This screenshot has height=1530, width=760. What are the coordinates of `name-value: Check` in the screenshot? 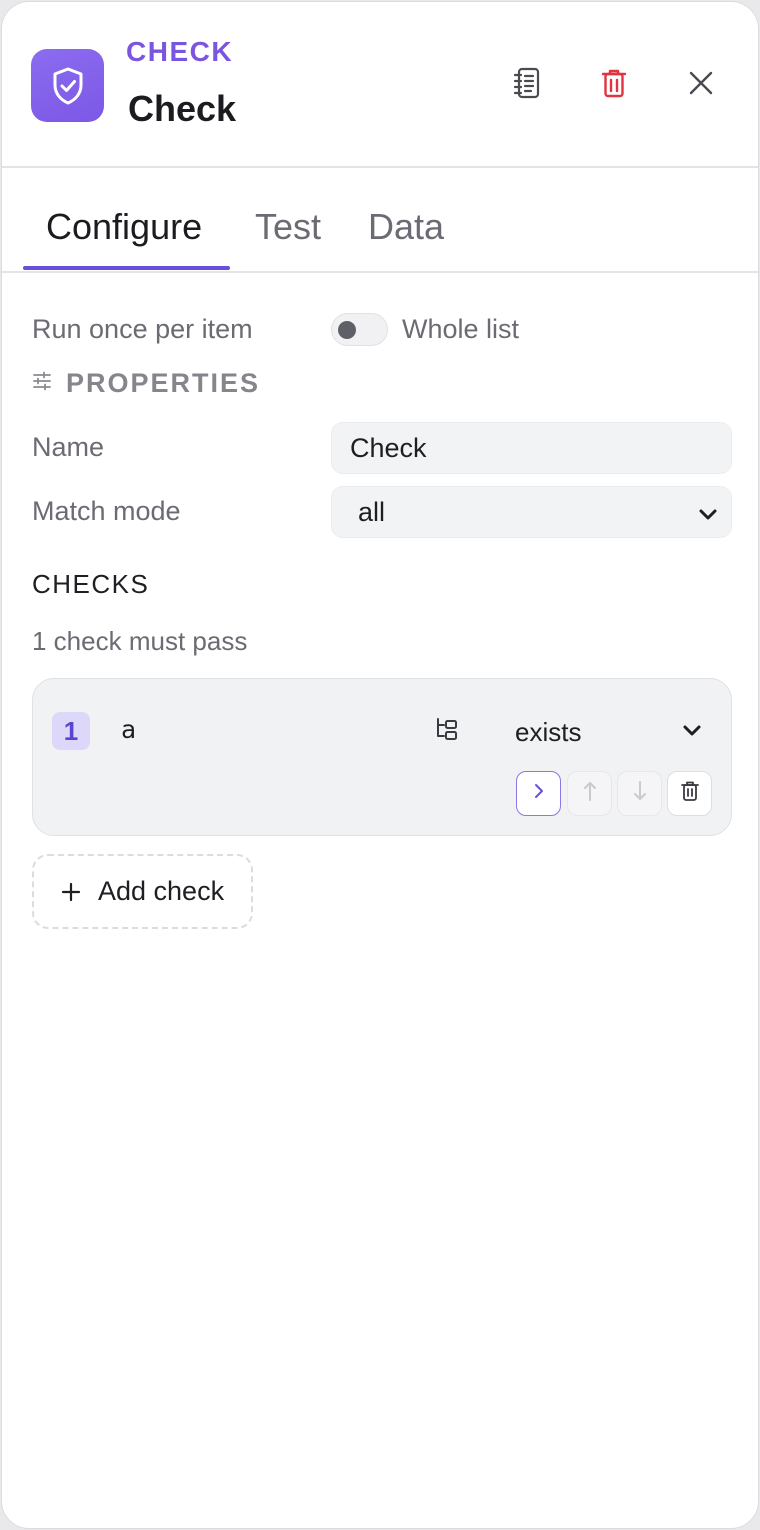 It's located at (388, 447).